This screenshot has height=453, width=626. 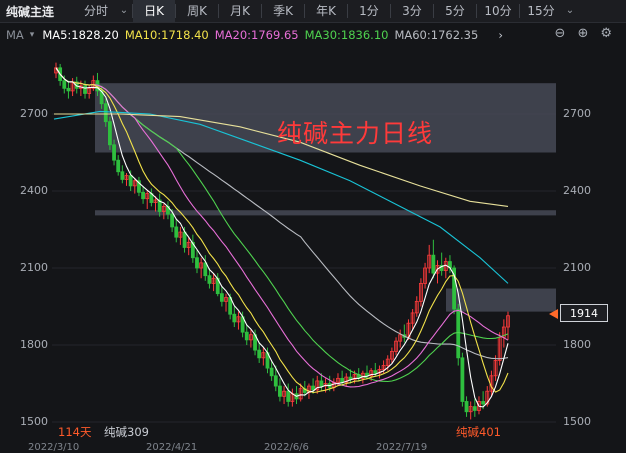 I want to click on y-tick-right: 2100, so click(x=577, y=267).